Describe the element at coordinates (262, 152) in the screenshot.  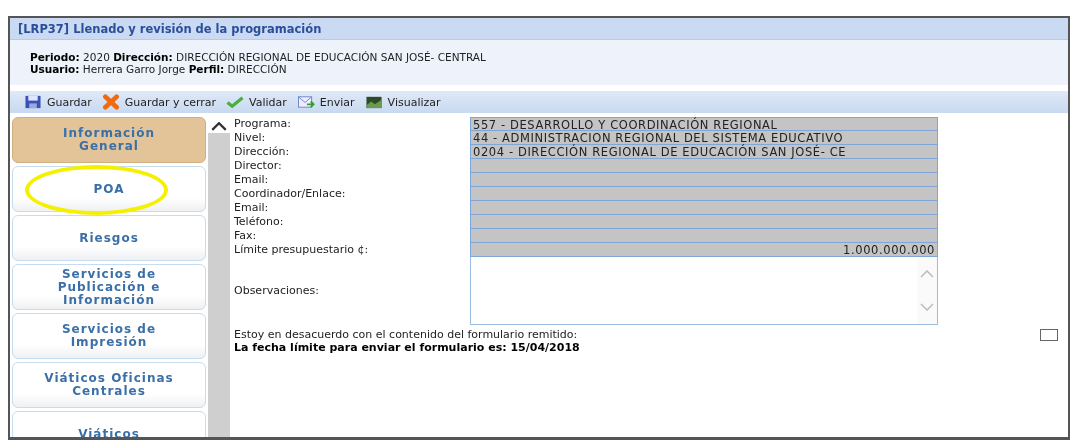
I see `field-label: Dirección:` at that location.